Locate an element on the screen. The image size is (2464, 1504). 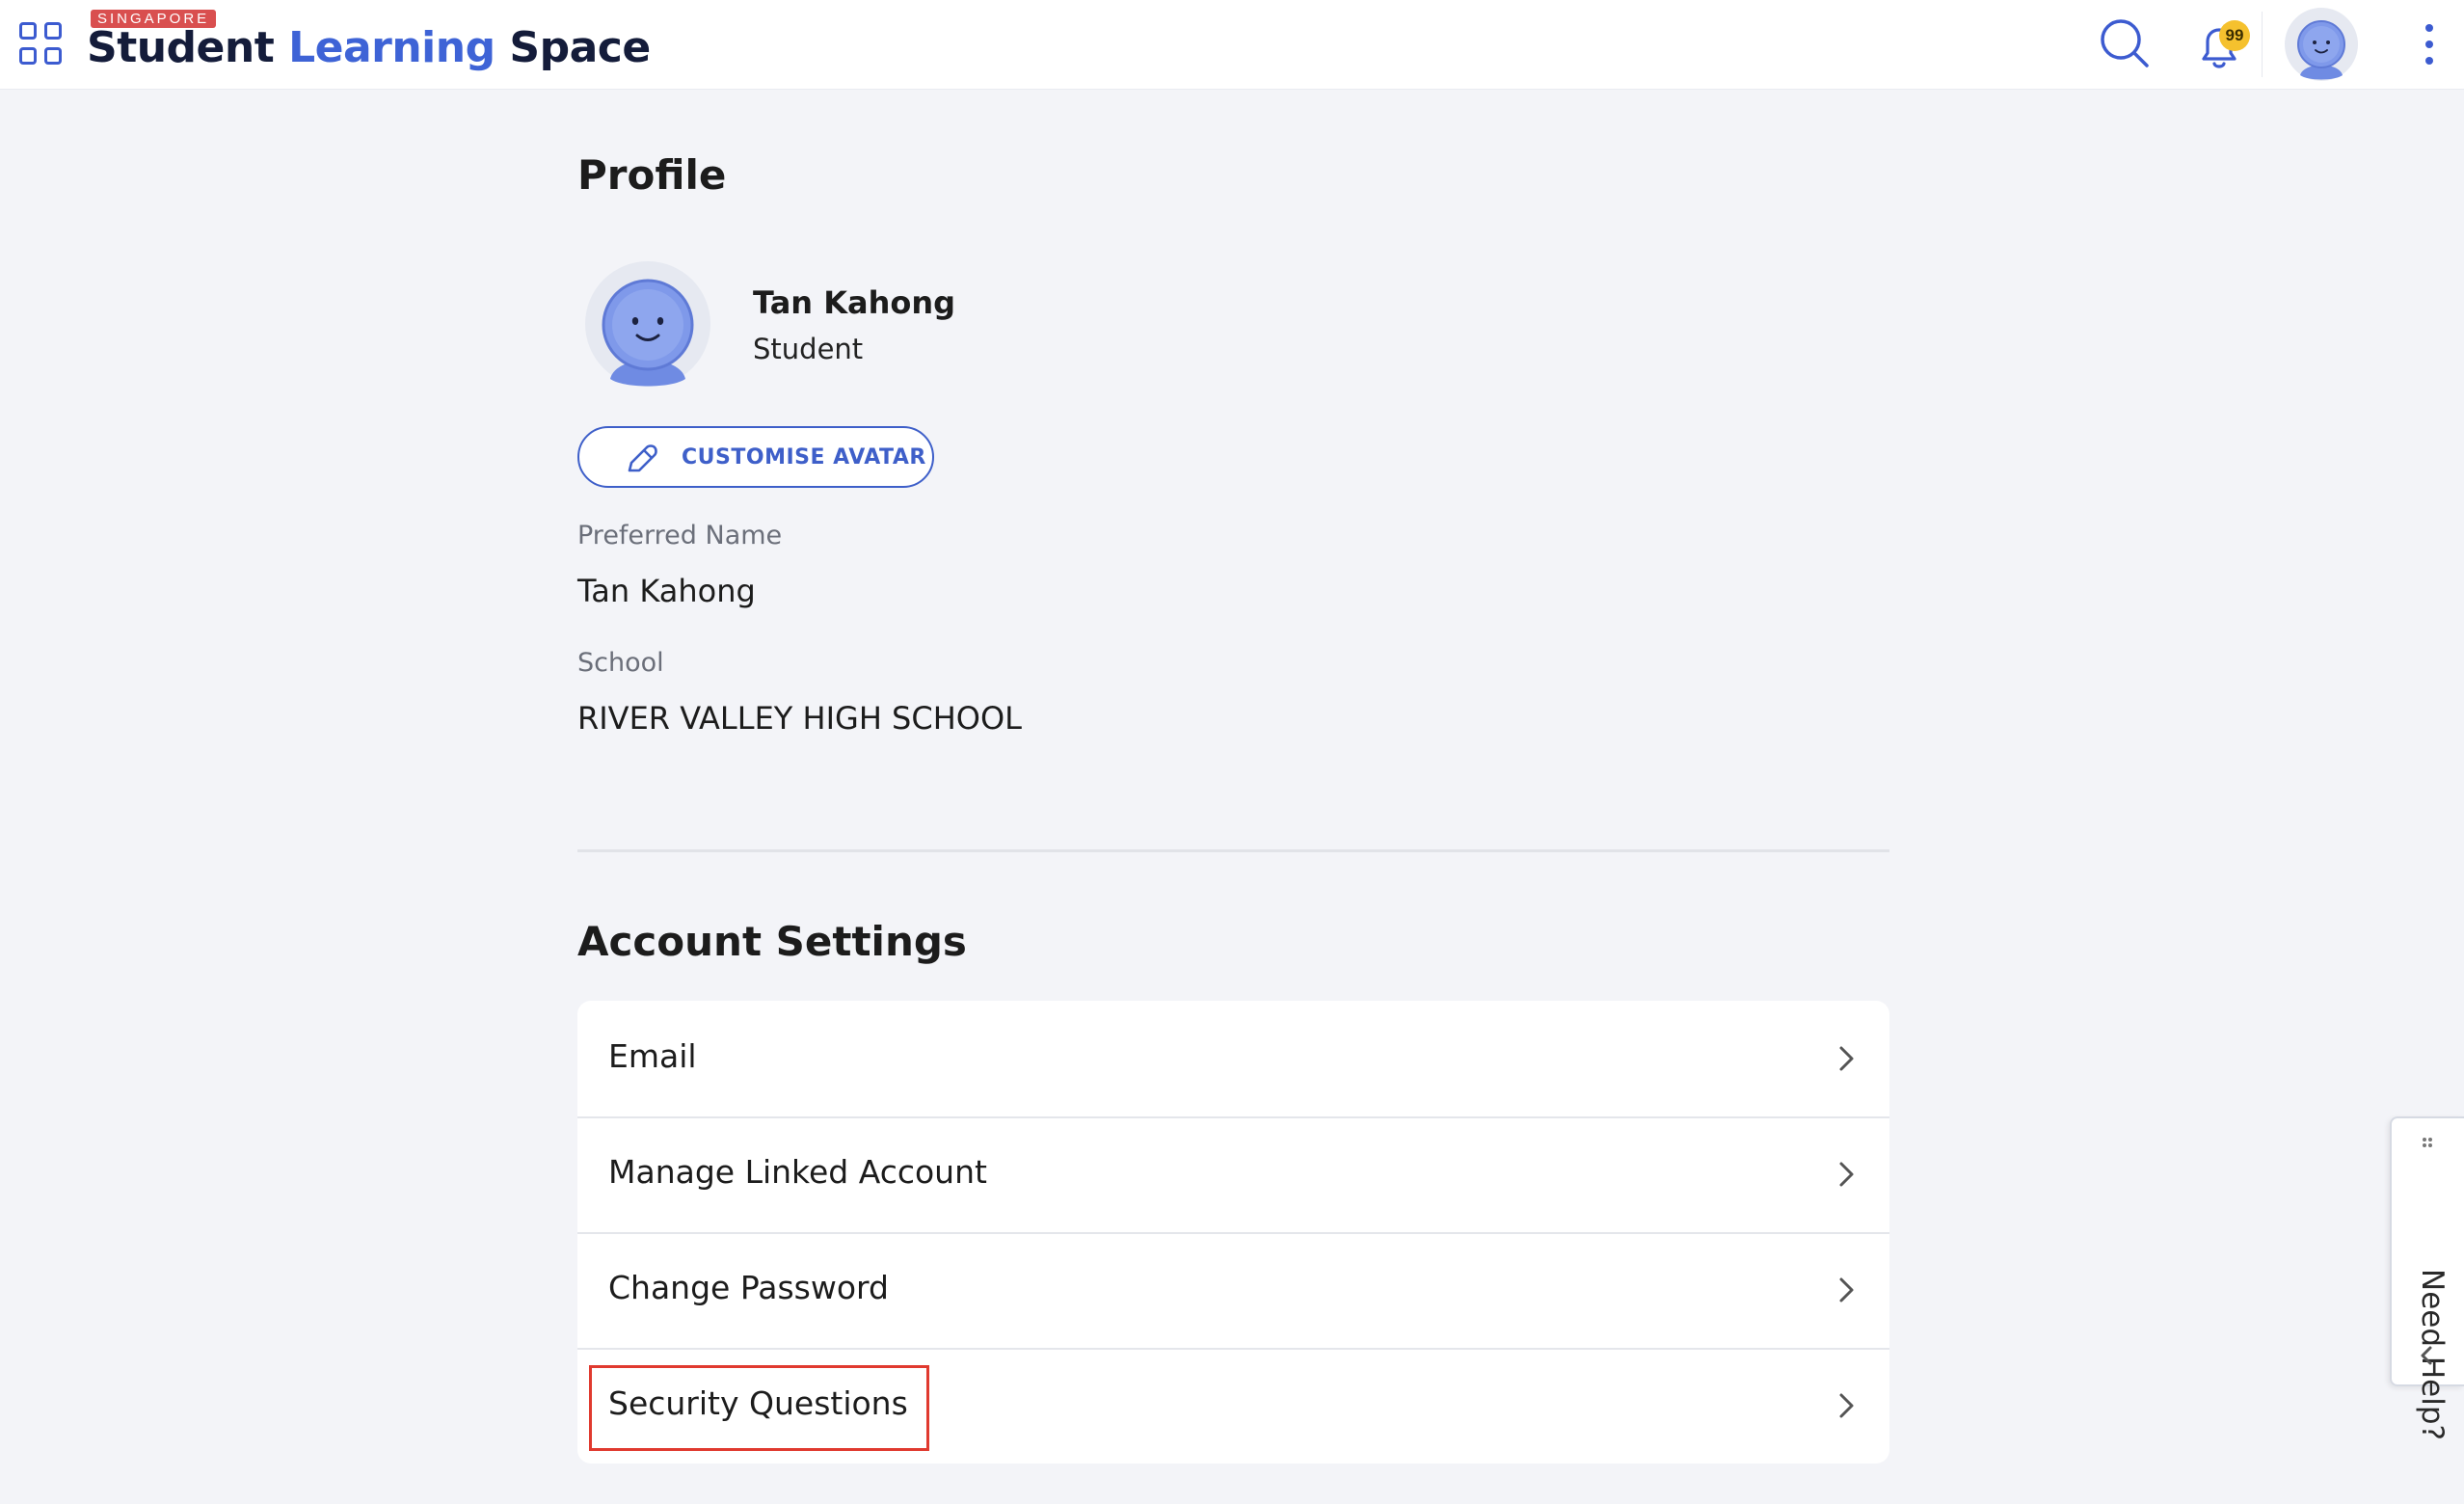
notifications-button: 99 is located at coordinates (2220, 45).